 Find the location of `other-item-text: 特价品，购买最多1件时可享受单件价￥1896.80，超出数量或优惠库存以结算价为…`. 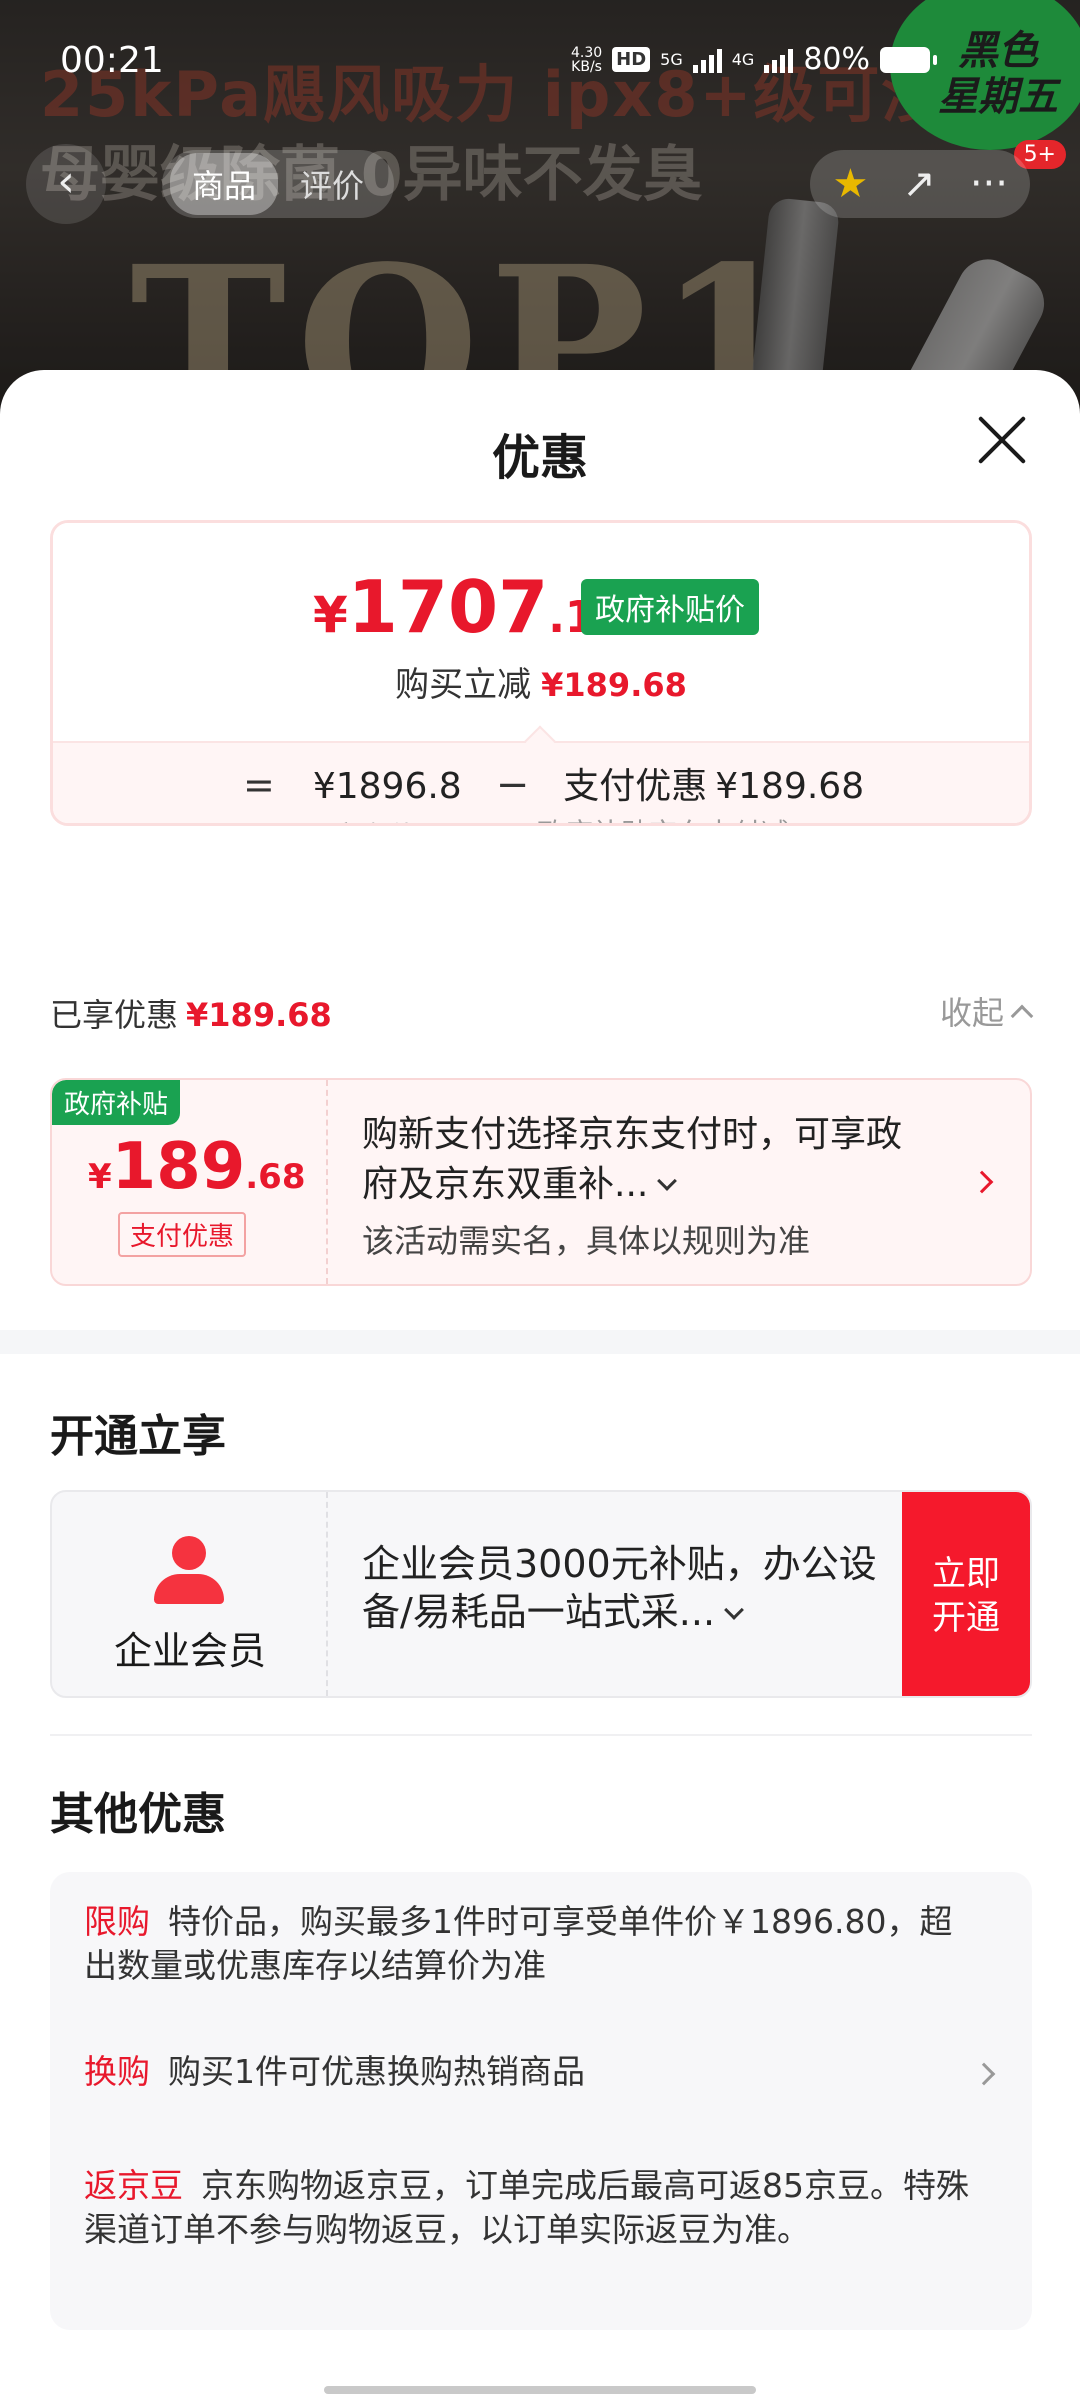

other-item-text: 特价品，购买最多1件时可享受单件价￥1896.80，超出数量或优惠库存以结算价为… is located at coordinates (518, 1943).